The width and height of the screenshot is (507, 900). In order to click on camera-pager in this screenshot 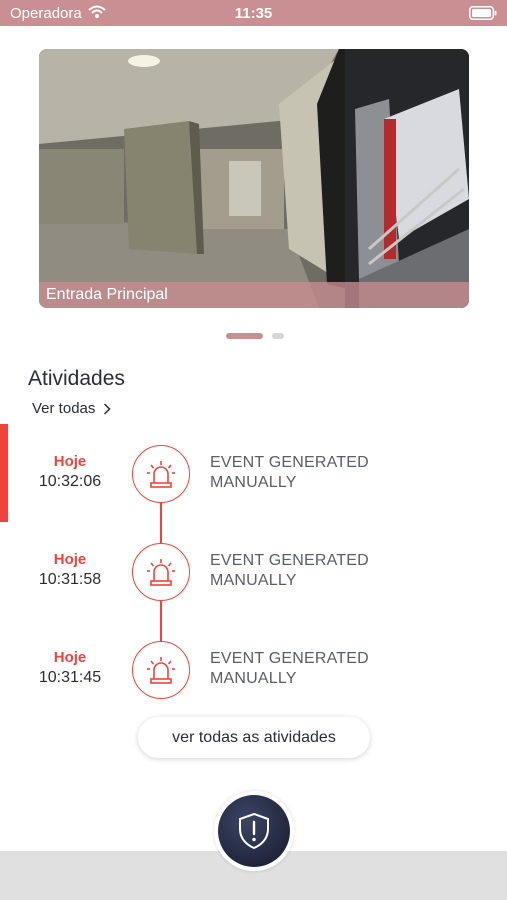, I will do `click(253, 336)`.